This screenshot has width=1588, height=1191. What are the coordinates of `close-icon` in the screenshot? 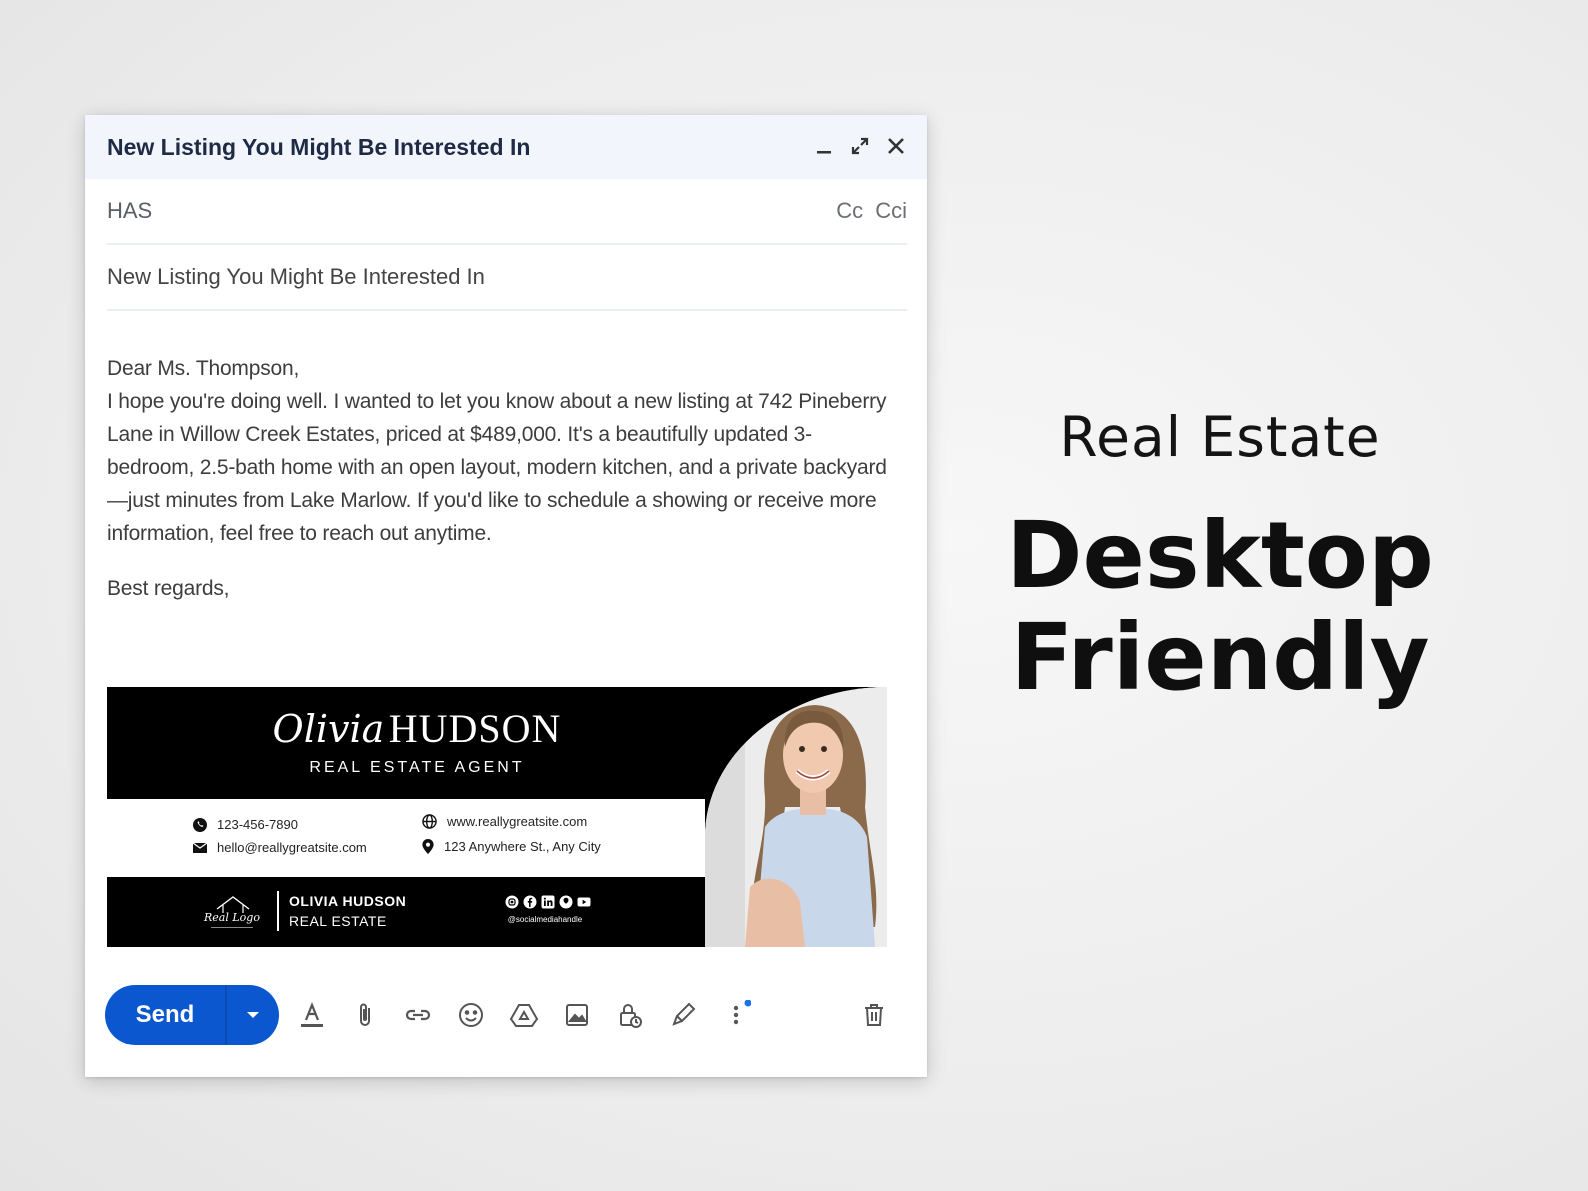 It's located at (896, 146).